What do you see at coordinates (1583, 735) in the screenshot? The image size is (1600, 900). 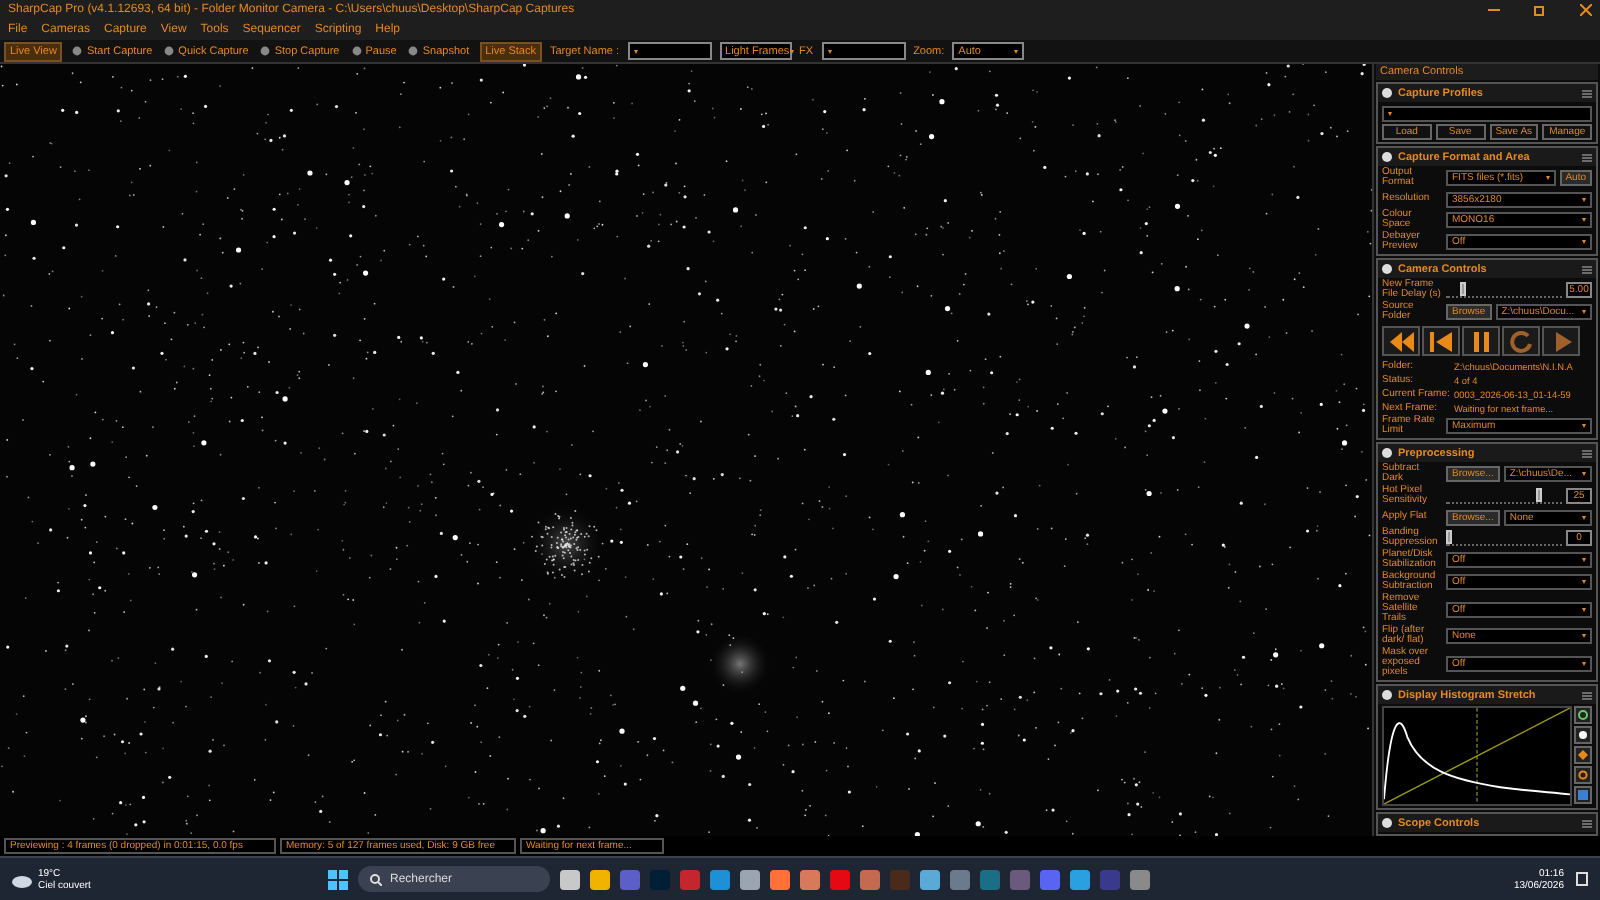 I see `contrast-button` at bounding box center [1583, 735].